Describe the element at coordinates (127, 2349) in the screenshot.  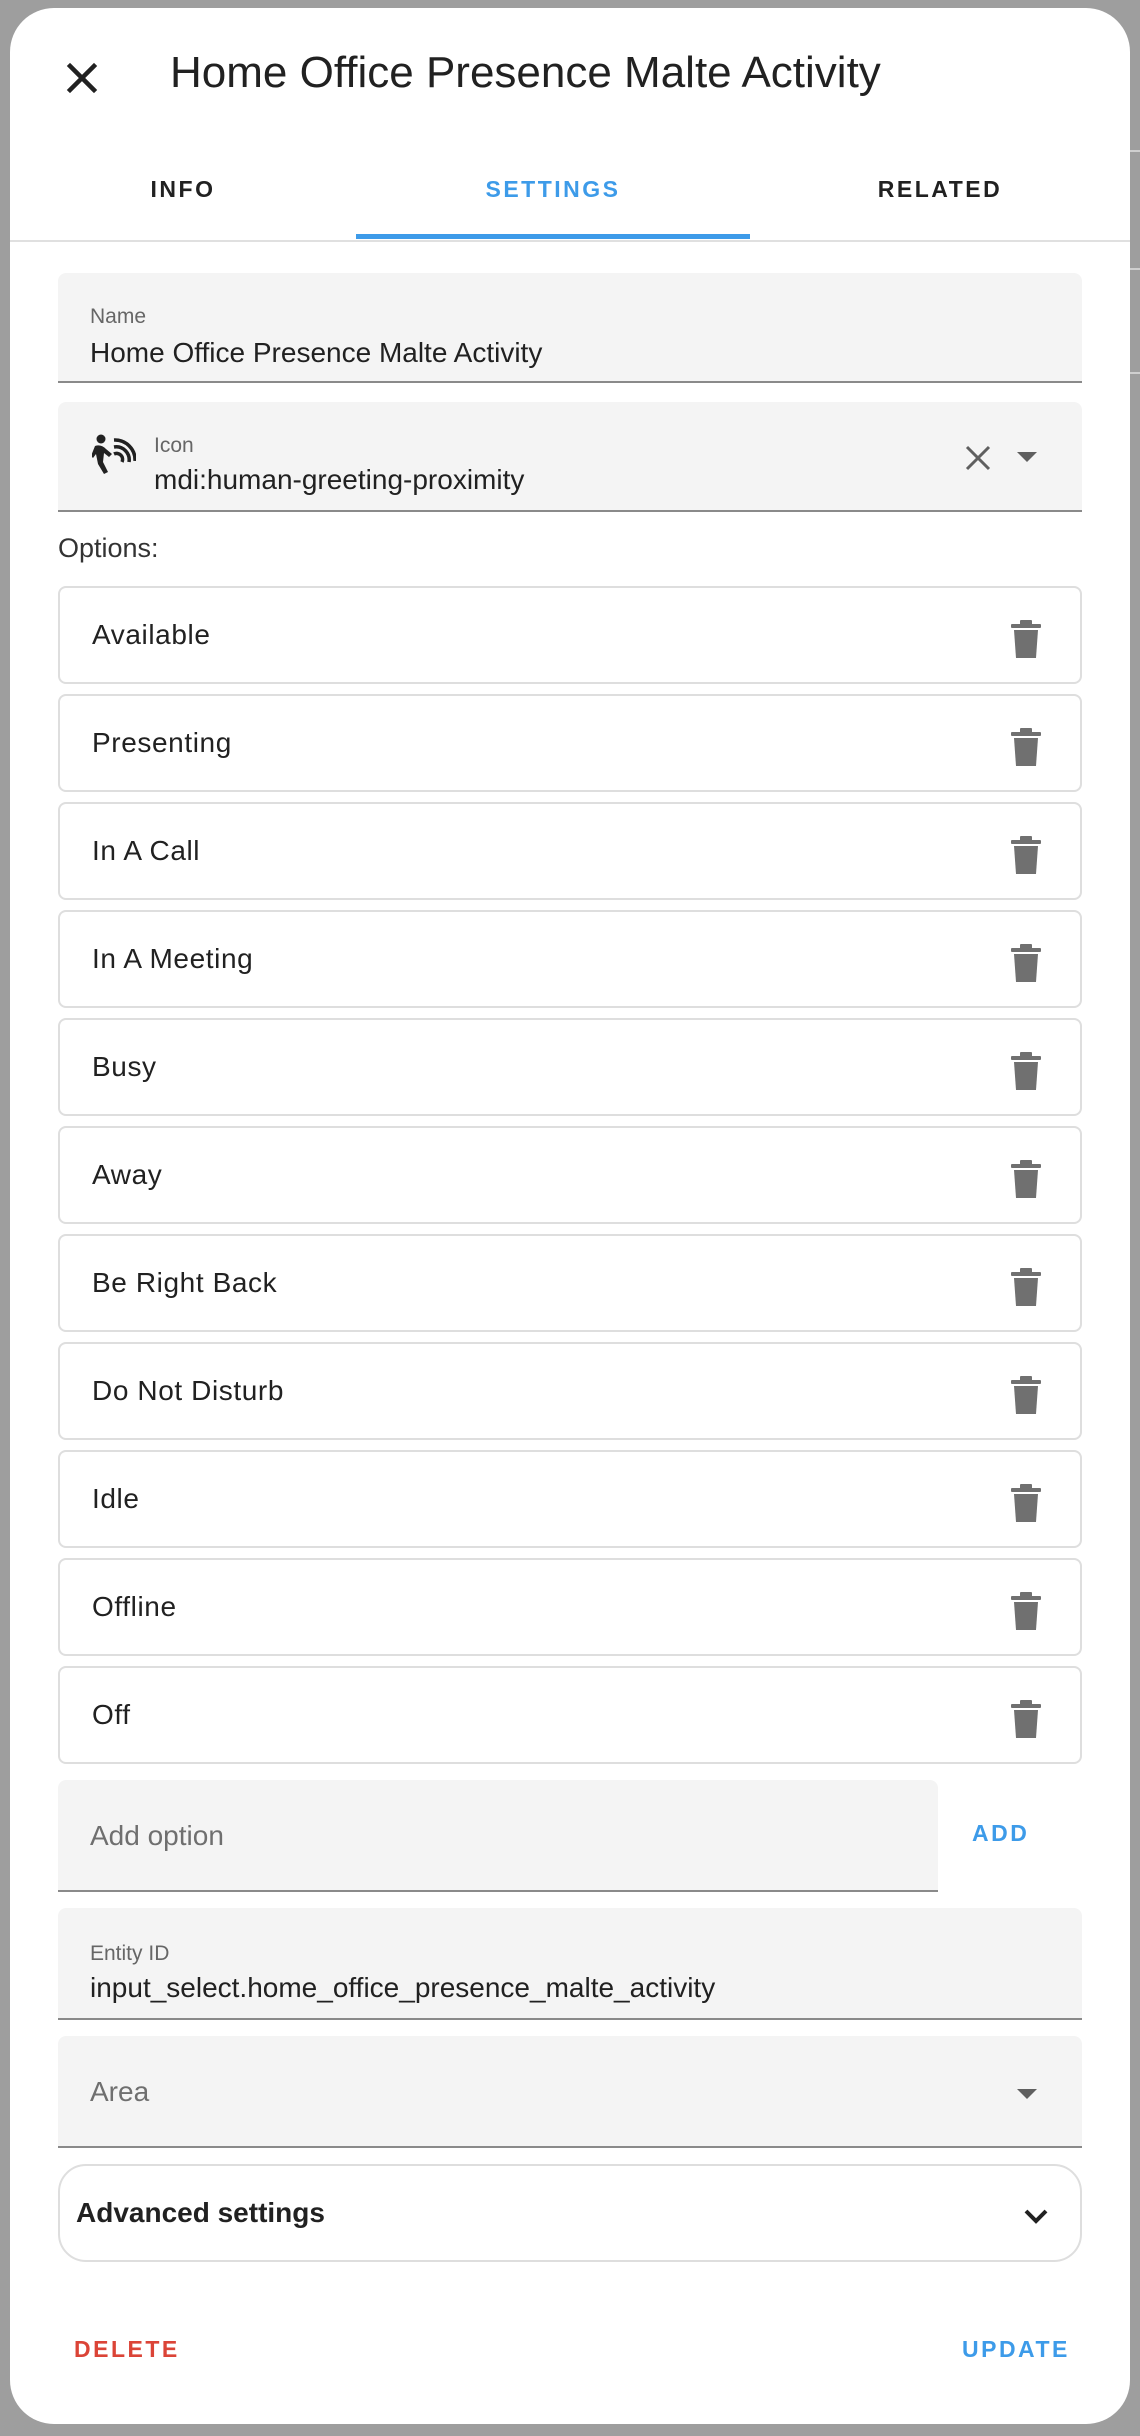
I see `delete-button: DELETE` at that location.